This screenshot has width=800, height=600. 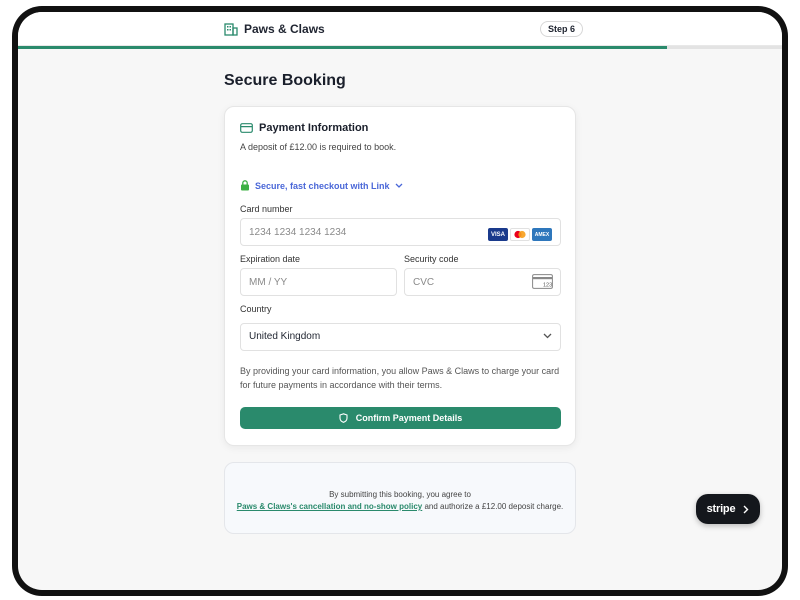 I want to click on link-checkout-text: Secure, fast checkout with Link, so click(x=322, y=185).